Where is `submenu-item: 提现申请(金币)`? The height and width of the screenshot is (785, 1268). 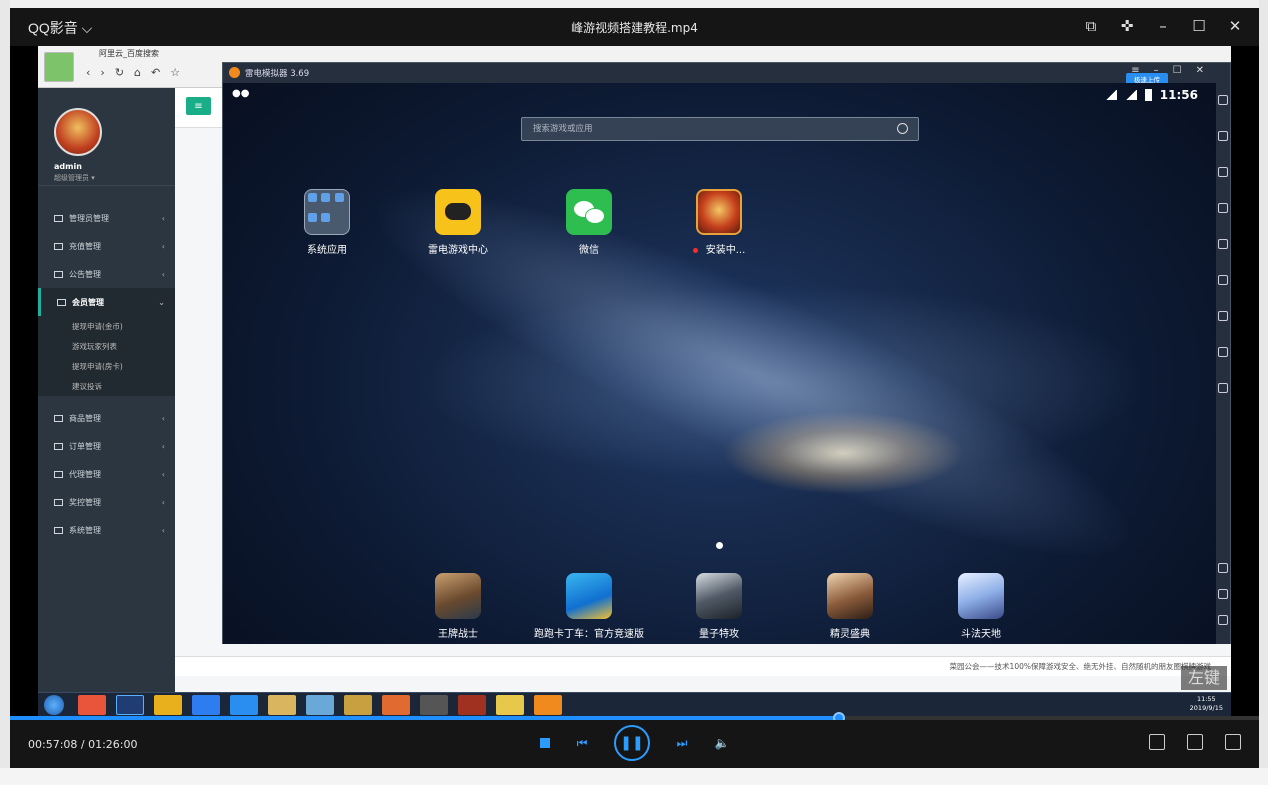
submenu-item: 提现申请(金币) is located at coordinates (106, 326).